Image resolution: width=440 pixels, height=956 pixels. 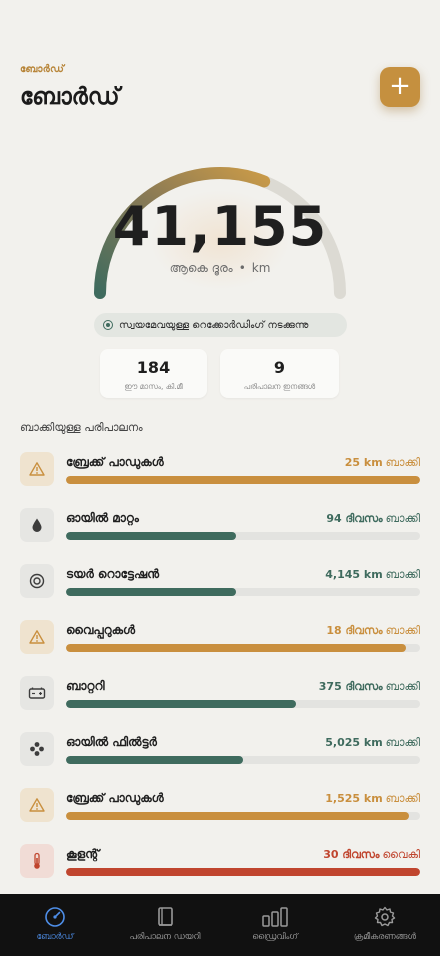 I want to click on stat-maintenance-items: 9 പരിപാലന ഇനങ്ങൾ, so click(x=279, y=373).